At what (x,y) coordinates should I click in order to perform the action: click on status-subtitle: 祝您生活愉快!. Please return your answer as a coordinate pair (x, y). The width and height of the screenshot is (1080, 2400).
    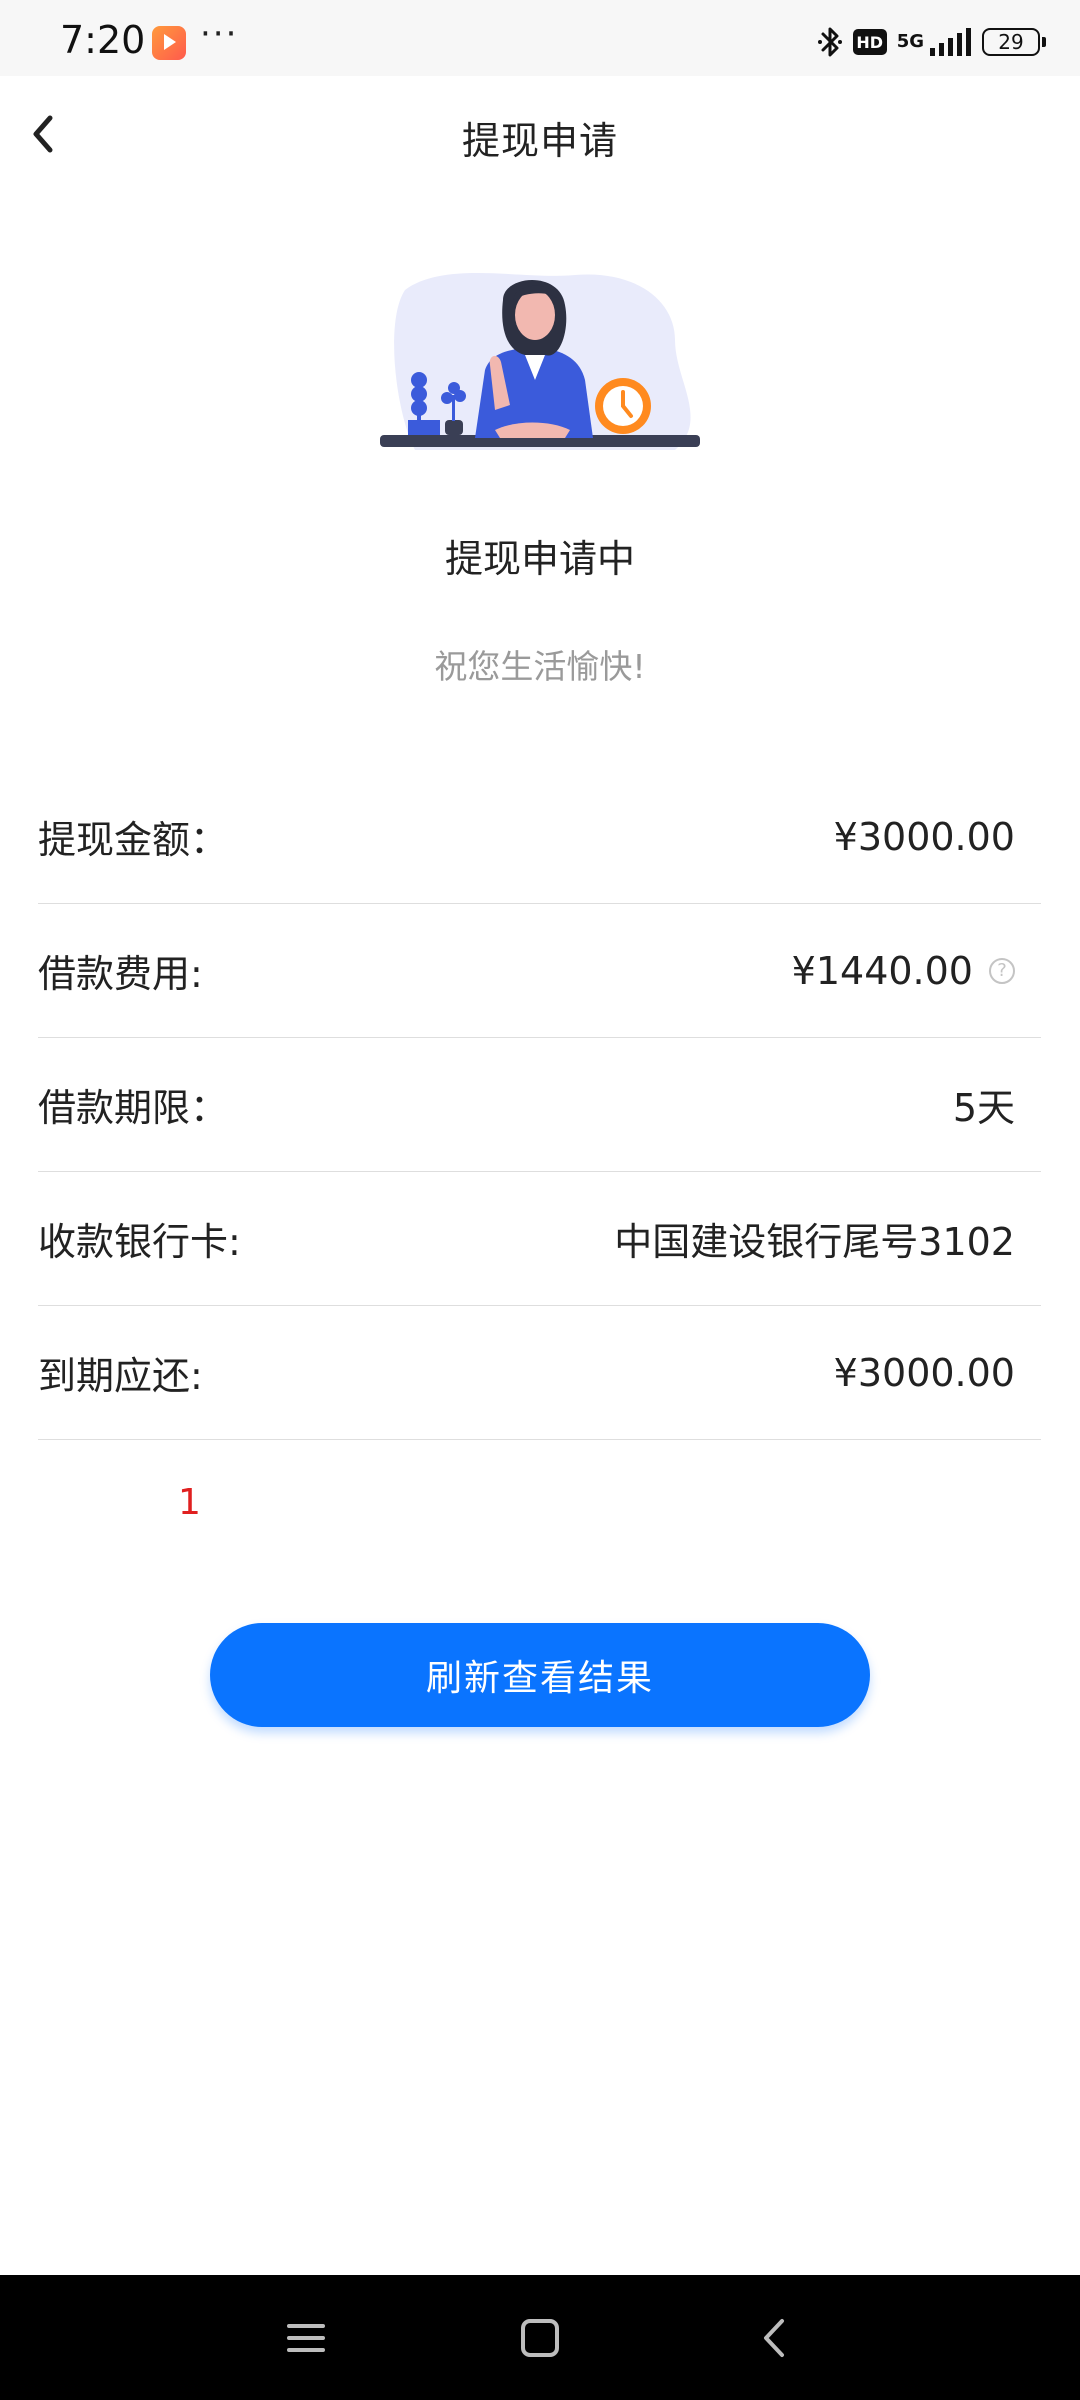
    Looking at the image, I should click on (540, 666).